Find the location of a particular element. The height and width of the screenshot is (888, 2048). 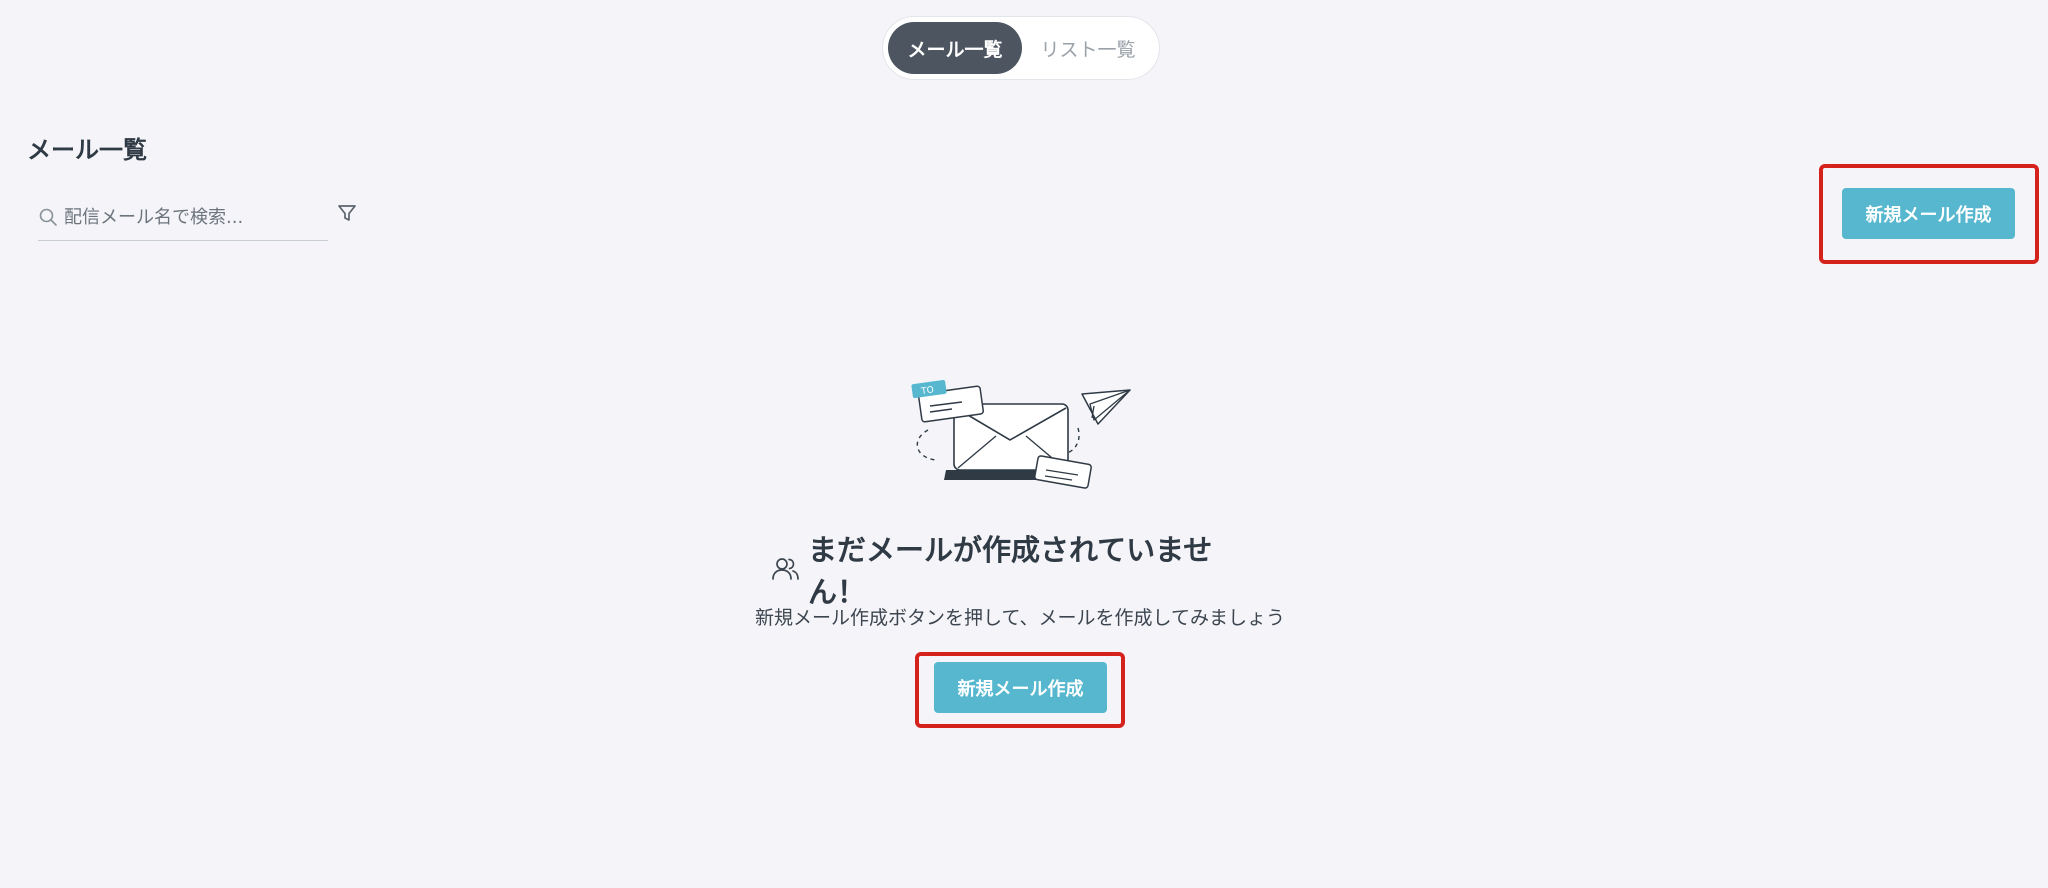

empty-state-title-text: まだメールが作成されていません！ is located at coordinates (1010, 571).